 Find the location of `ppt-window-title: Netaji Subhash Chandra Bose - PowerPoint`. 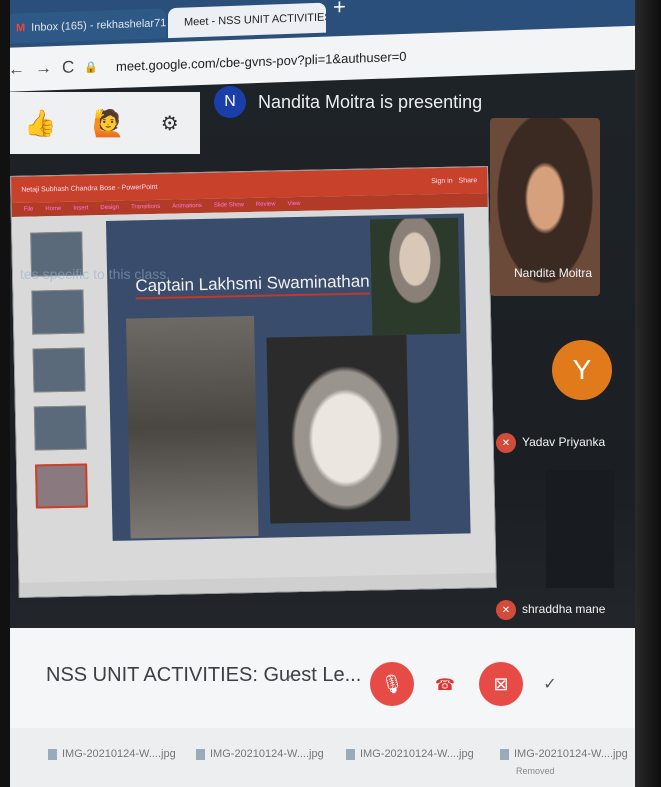

ppt-window-title: Netaji Subhash Chandra Bose - PowerPoint is located at coordinates (89, 188).